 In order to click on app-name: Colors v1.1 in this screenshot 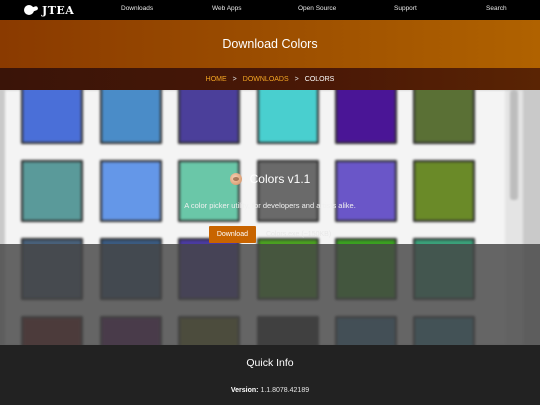, I will do `click(280, 179)`.